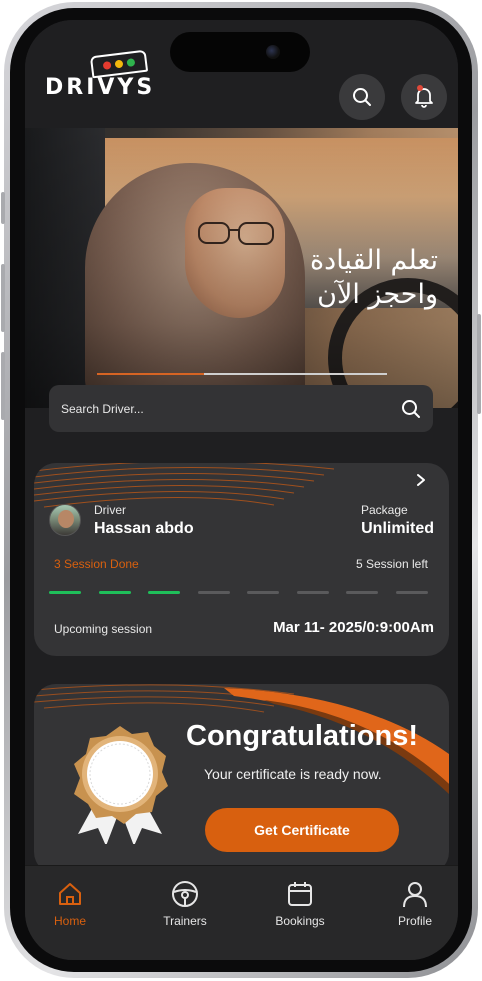  I want to click on search-button, so click(362, 97).